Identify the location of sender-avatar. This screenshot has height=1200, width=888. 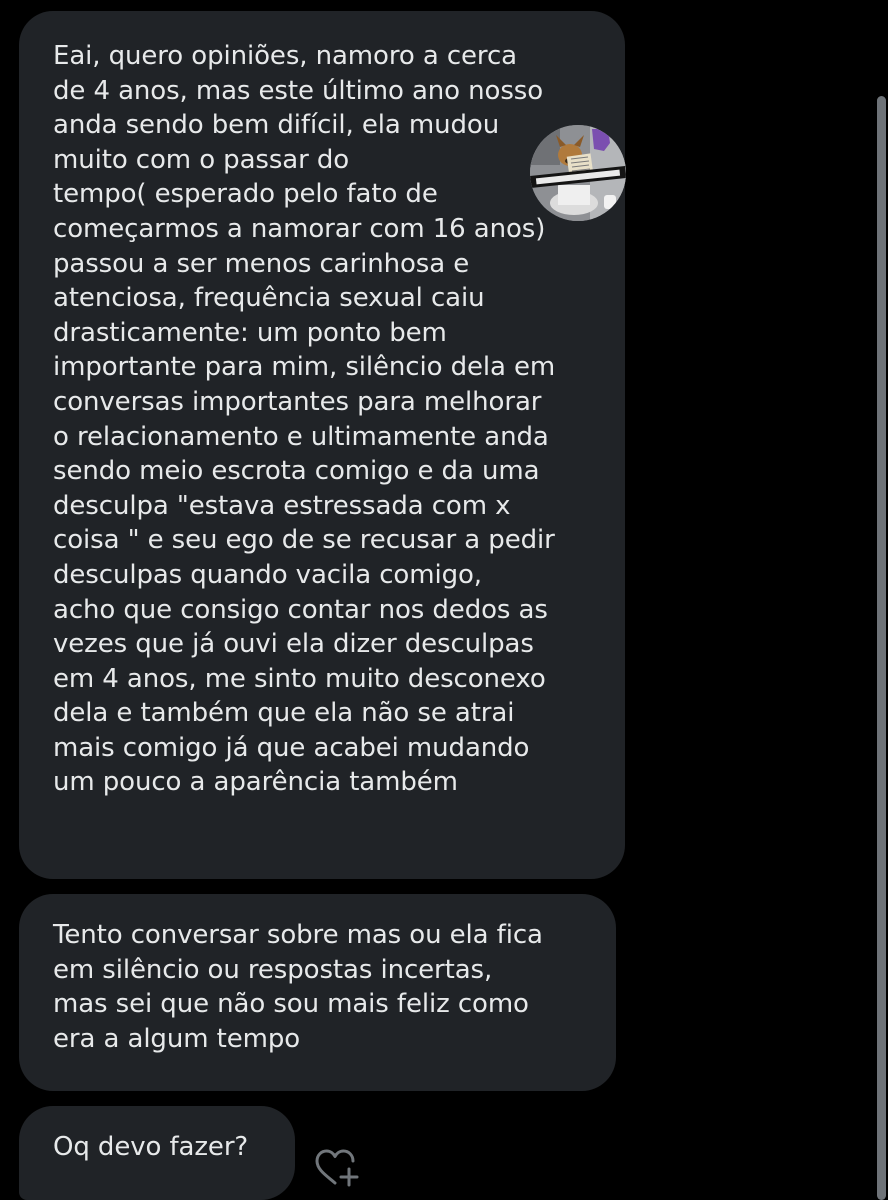
(578, 173).